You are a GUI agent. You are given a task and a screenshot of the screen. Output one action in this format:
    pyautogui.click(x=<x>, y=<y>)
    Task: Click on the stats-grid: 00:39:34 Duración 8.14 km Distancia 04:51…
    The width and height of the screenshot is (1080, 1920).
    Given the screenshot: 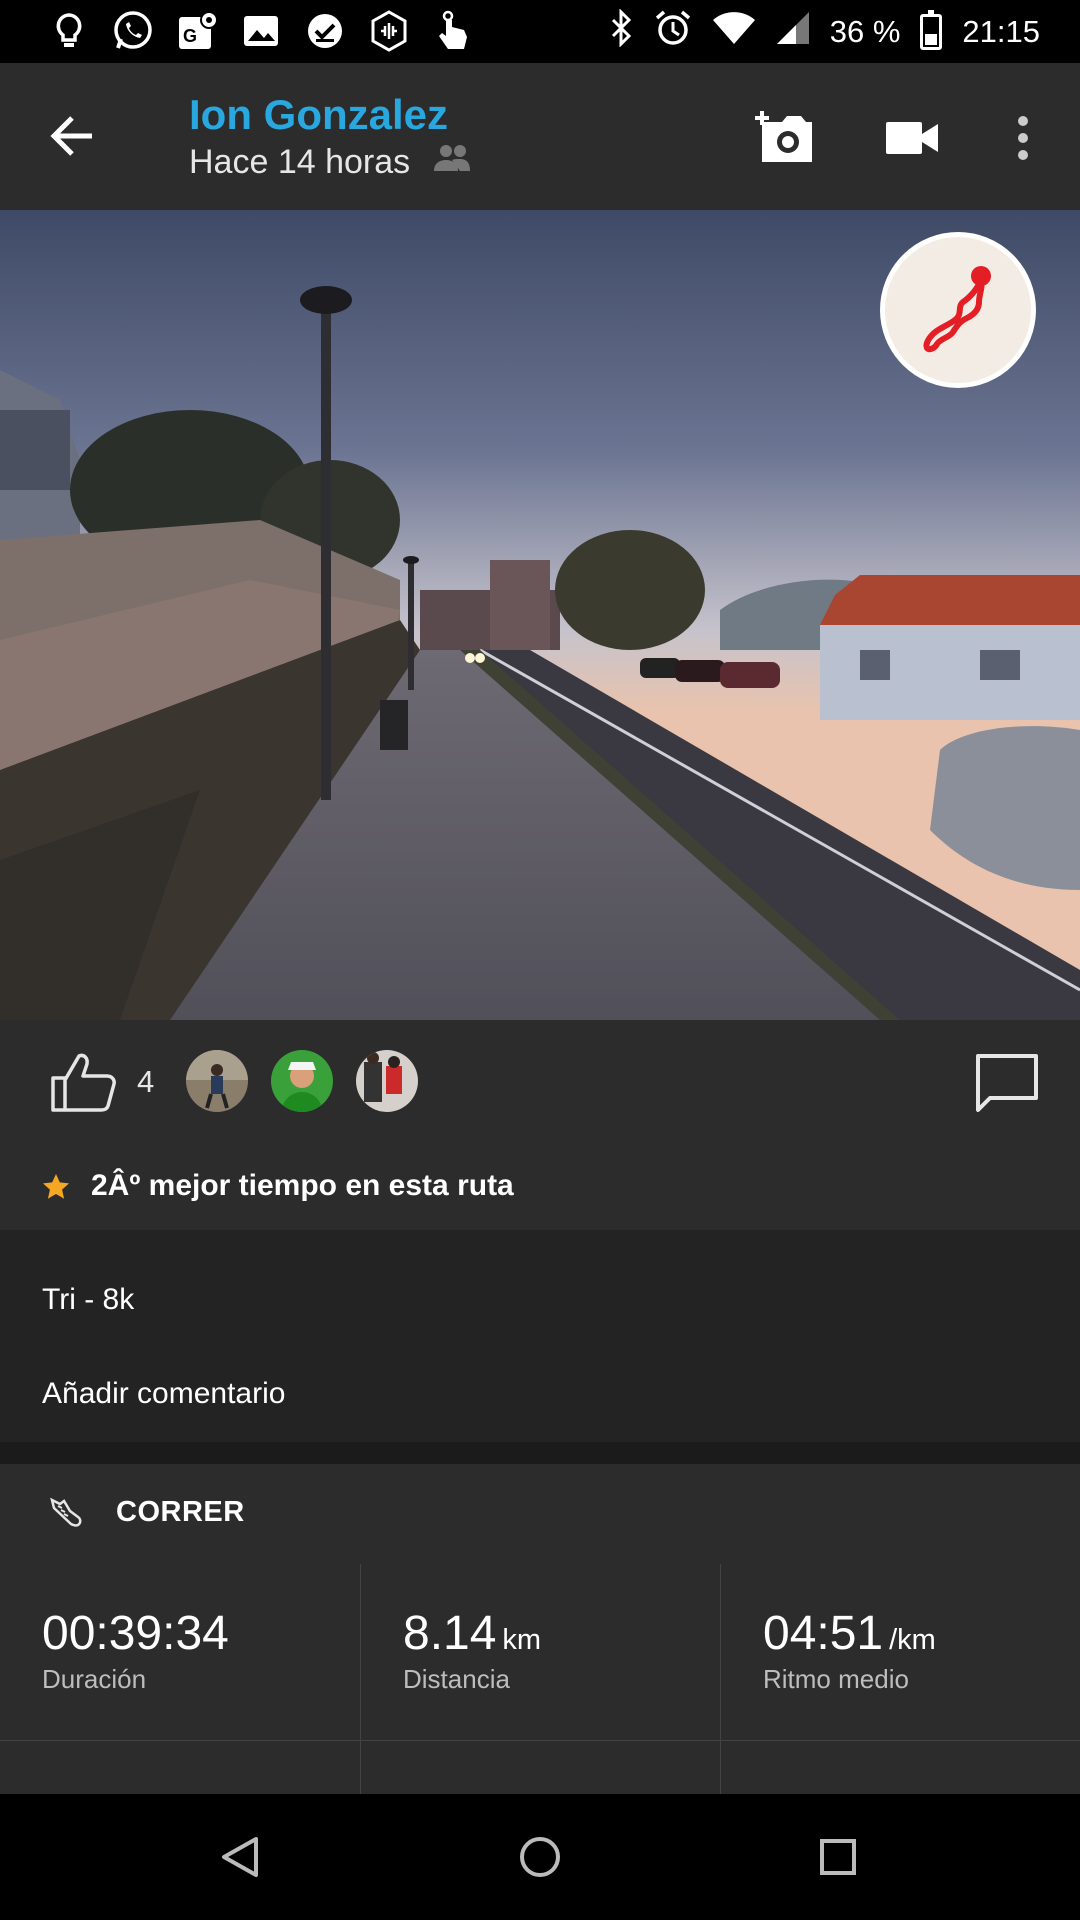 What is the action you would take?
    pyautogui.click(x=540, y=1652)
    